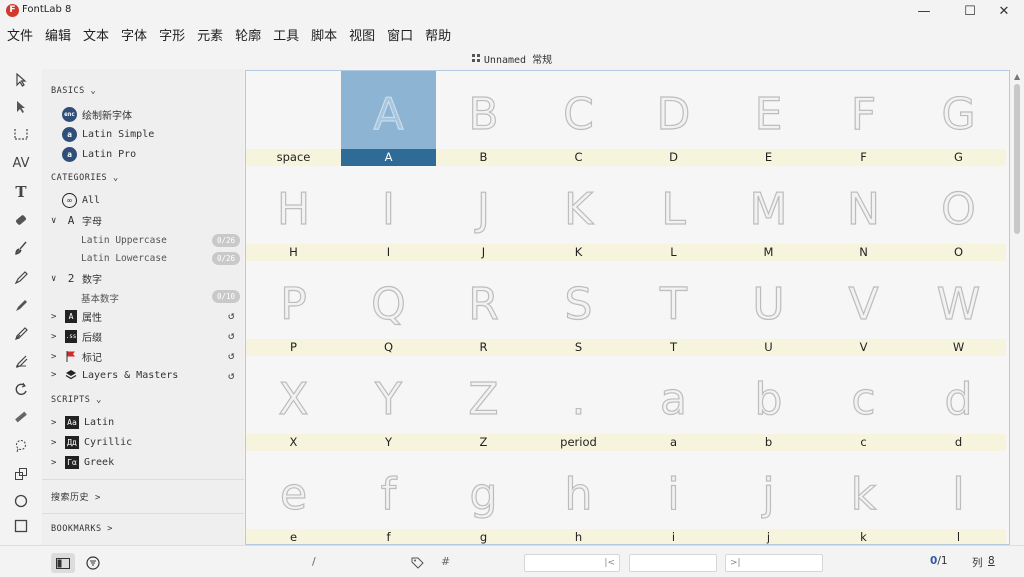 The image size is (1024, 577). Describe the element at coordinates (76, 496) in the screenshot. I see `search-history-header: 搜索历史 >` at that location.